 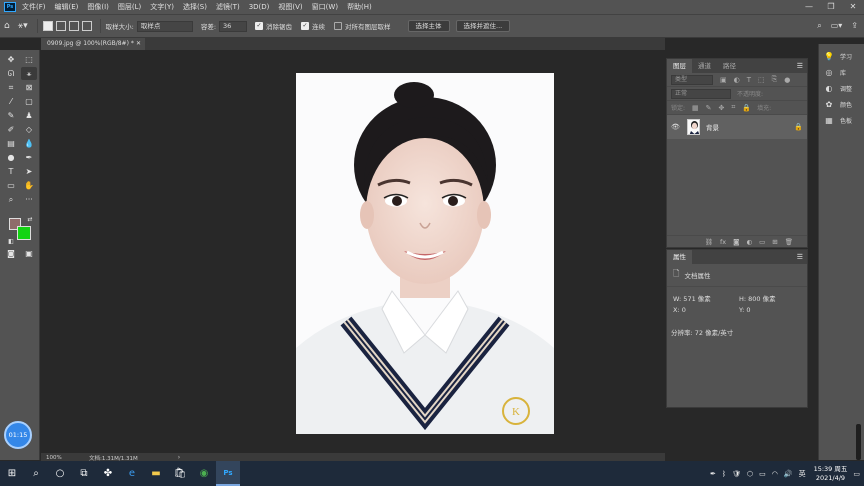 I want to click on cortana-icon: ○, so click(x=60, y=473).